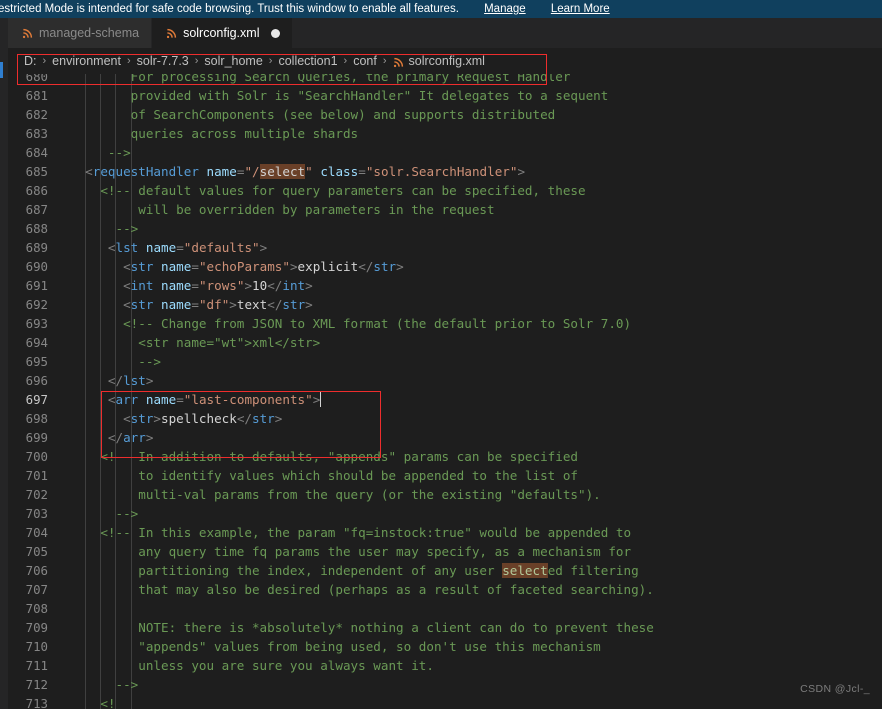 The width and height of the screenshot is (882, 709). Describe the element at coordinates (4, 363) in the screenshot. I see `activity-bar` at that location.